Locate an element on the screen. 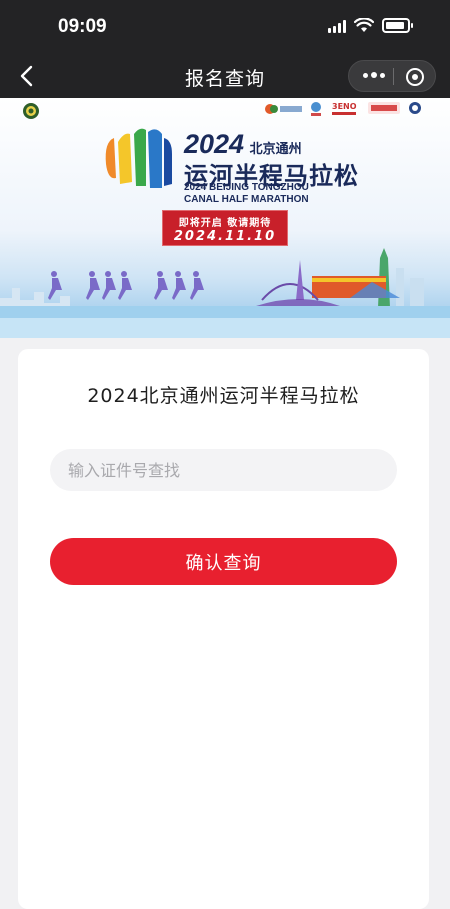 The height and width of the screenshot is (909, 450). event-logo-icon is located at coordinates (138, 158).